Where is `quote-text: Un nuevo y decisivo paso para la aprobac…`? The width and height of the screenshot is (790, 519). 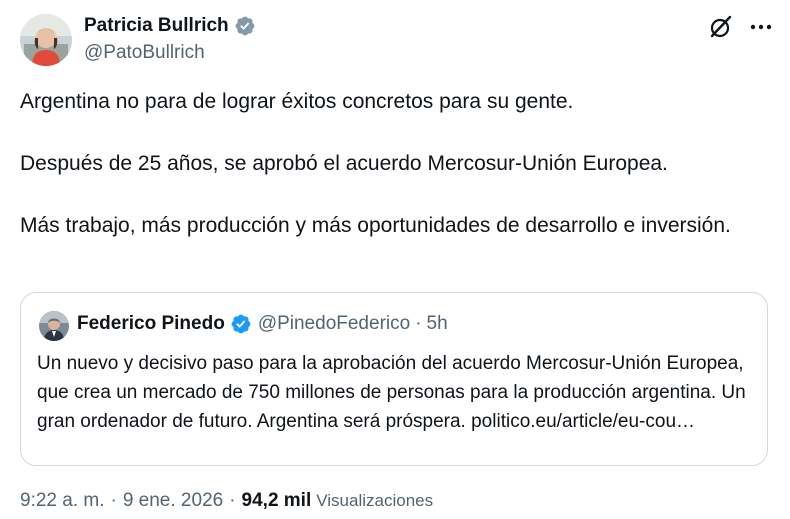 quote-text: Un nuevo y decisivo paso para la aprobac… is located at coordinates (391, 392).